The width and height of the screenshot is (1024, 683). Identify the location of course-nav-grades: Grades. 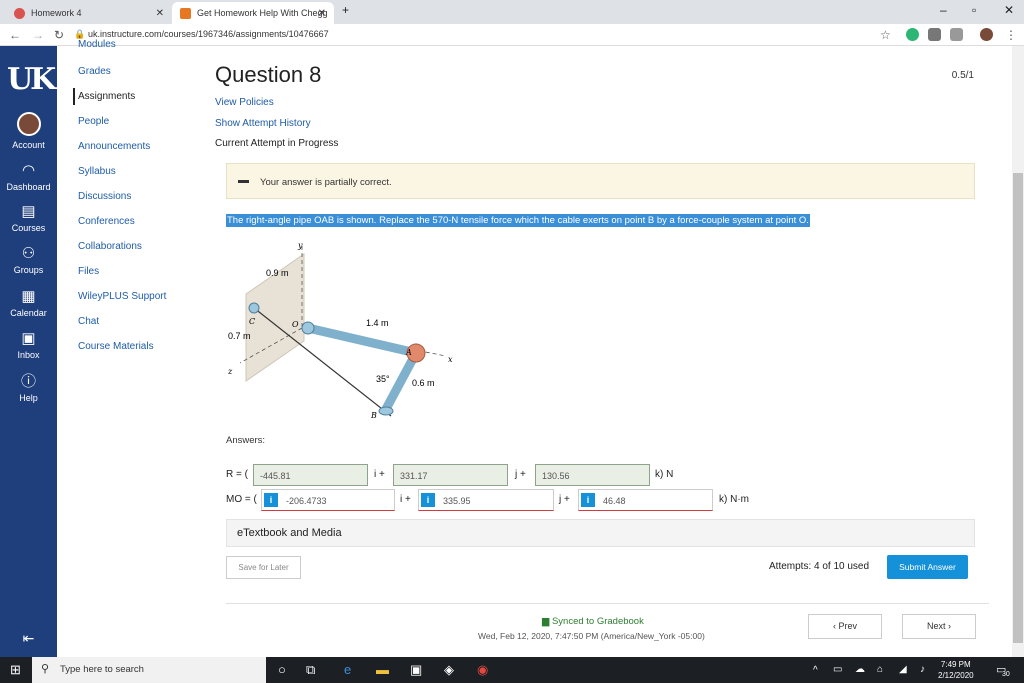
(94, 71).